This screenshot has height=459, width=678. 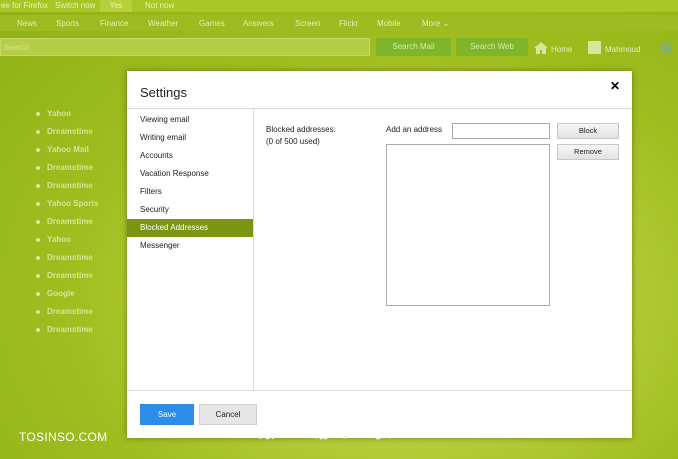 I want to click on nav-item-games: Games, so click(x=212, y=23).